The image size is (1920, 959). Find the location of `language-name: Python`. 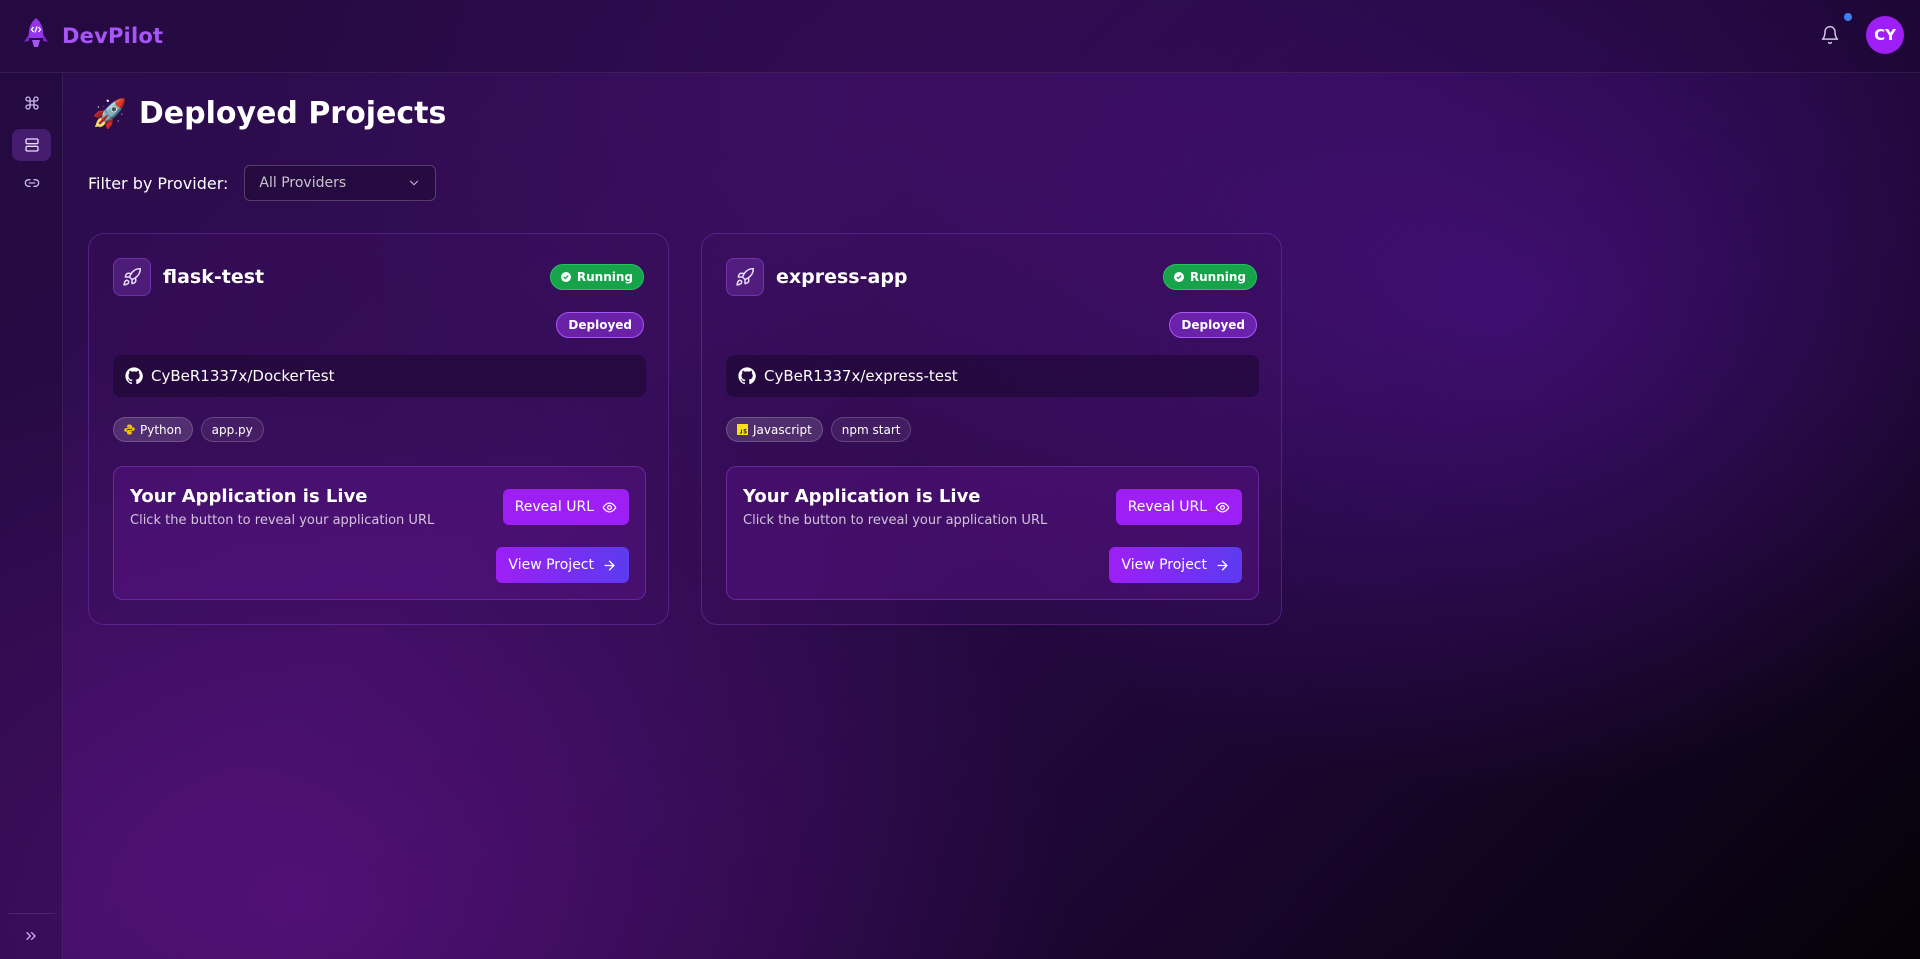

language-name: Python is located at coordinates (161, 429).